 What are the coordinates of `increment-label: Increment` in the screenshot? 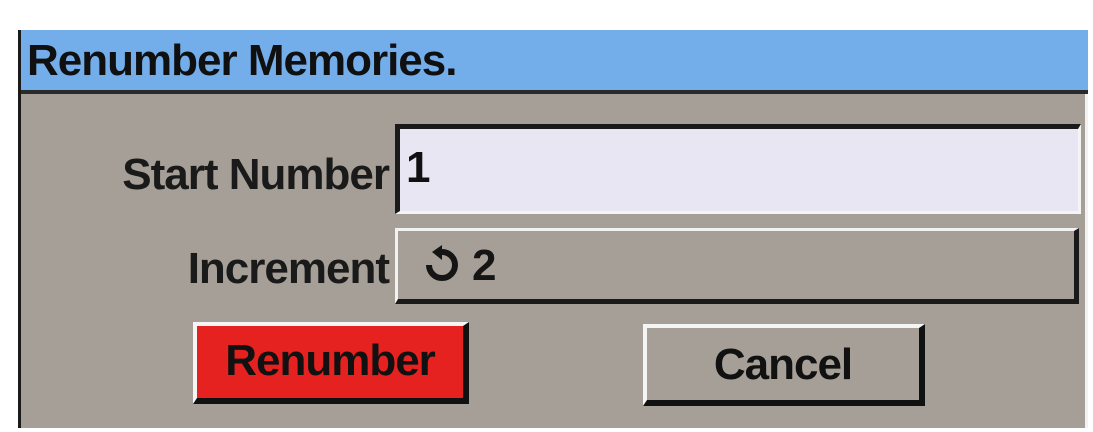 It's located at (288, 268).